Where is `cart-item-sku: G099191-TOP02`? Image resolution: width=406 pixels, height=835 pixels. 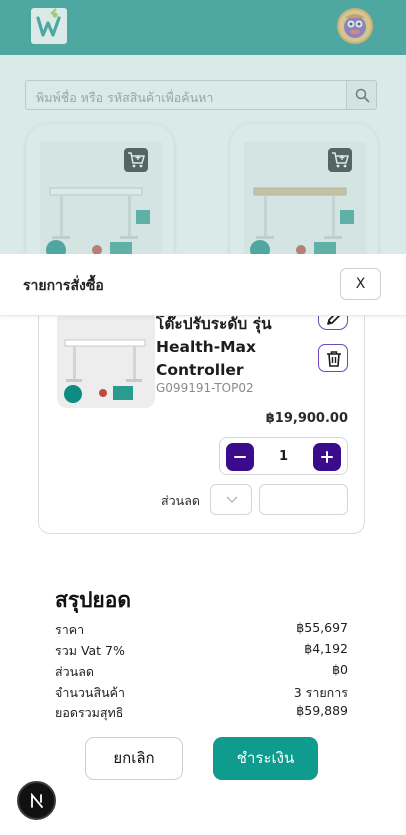 cart-item-sku: G099191-TOP02 is located at coordinates (205, 388).